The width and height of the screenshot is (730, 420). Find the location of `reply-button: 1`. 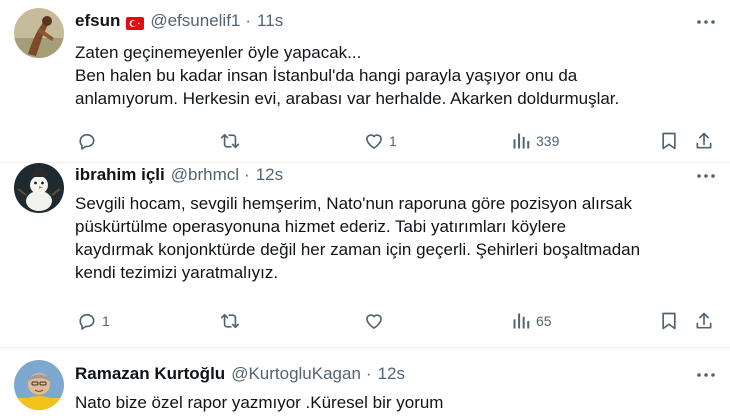

reply-button: 1 is located at coordinates (93, 321).